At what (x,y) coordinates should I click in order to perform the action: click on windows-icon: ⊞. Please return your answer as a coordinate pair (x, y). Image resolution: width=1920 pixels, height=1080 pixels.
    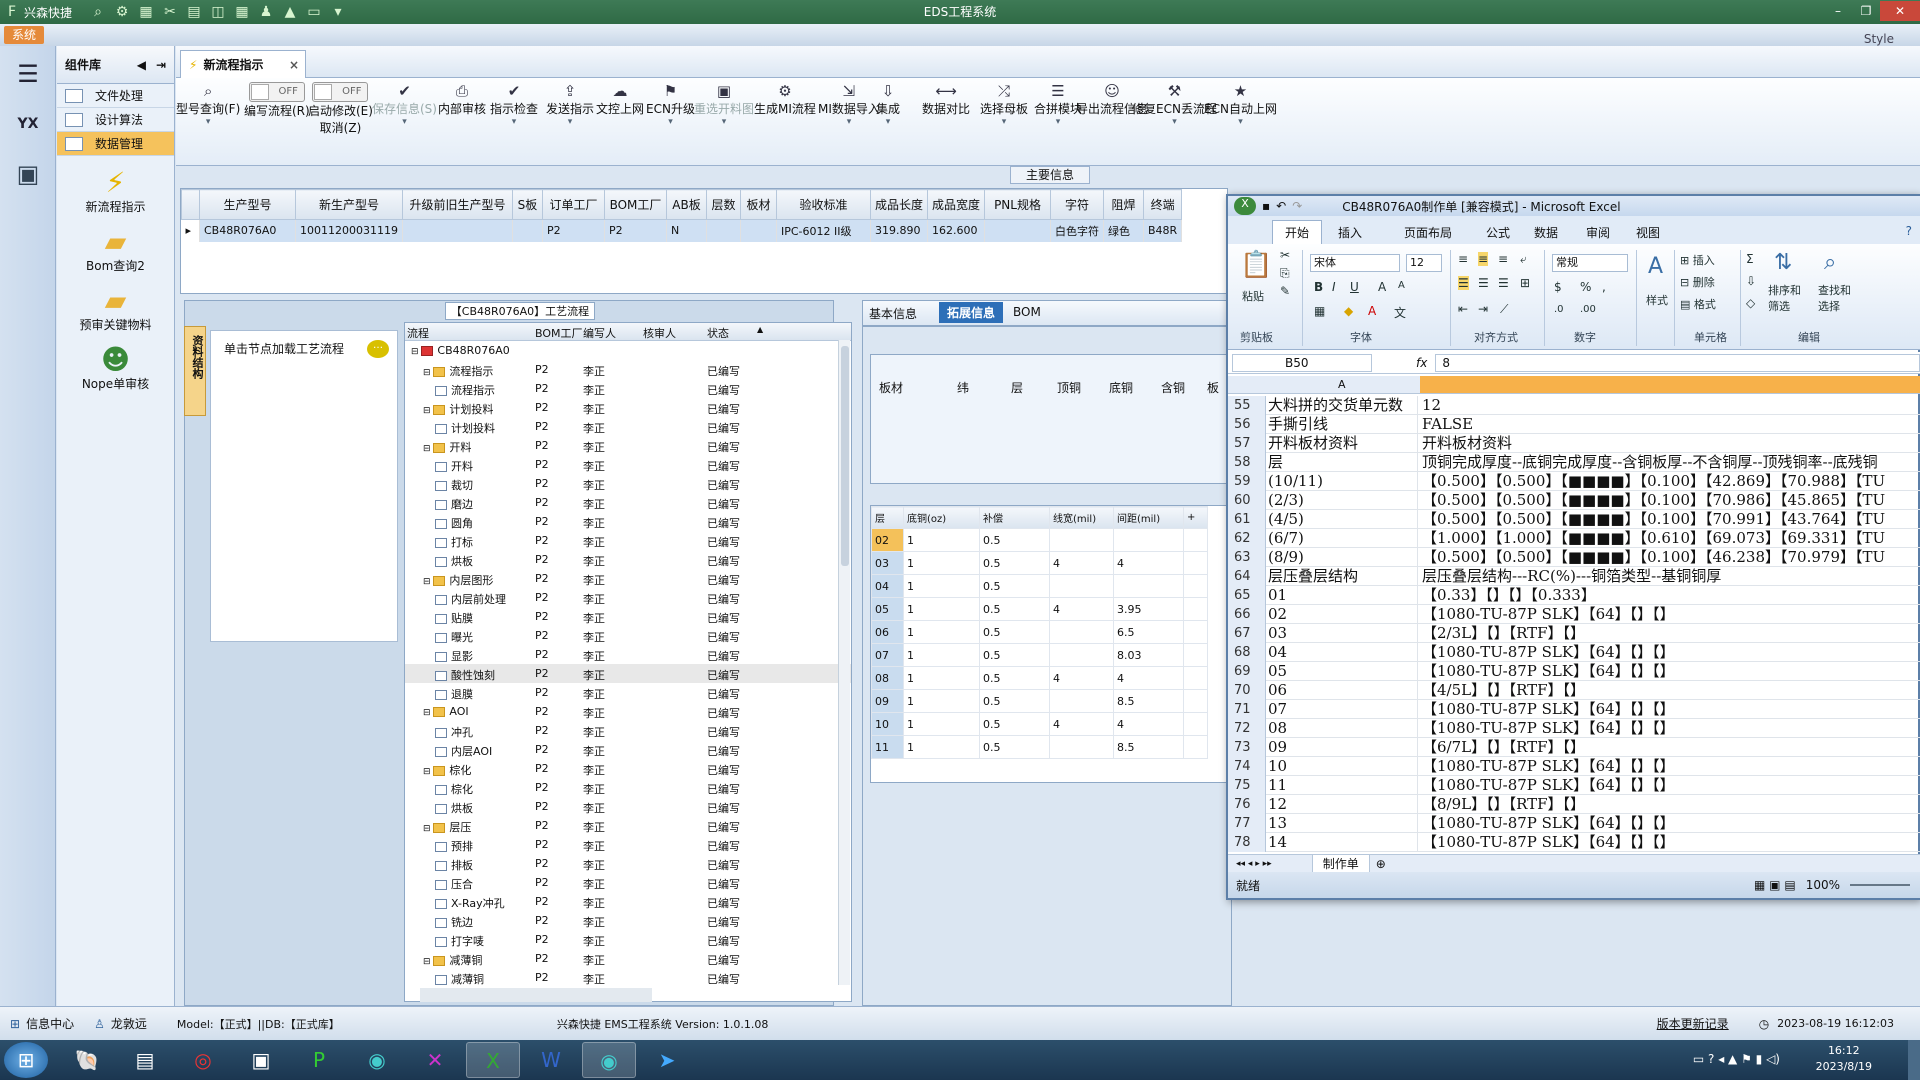
    Looking at the image, I should click on (15, 1024).